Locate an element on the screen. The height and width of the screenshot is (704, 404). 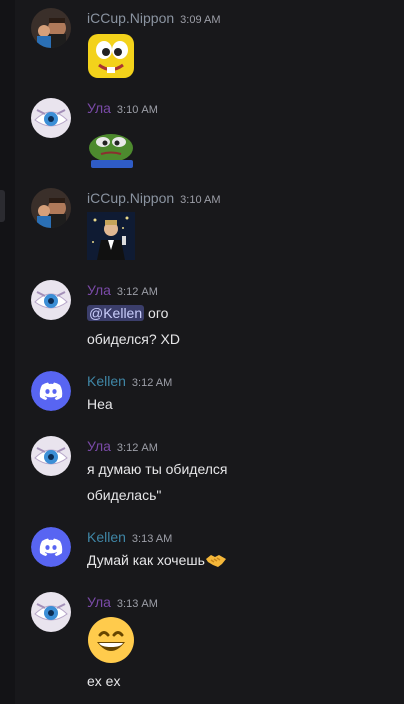
grinning-face-emoji is located at coordinates (111, 640).